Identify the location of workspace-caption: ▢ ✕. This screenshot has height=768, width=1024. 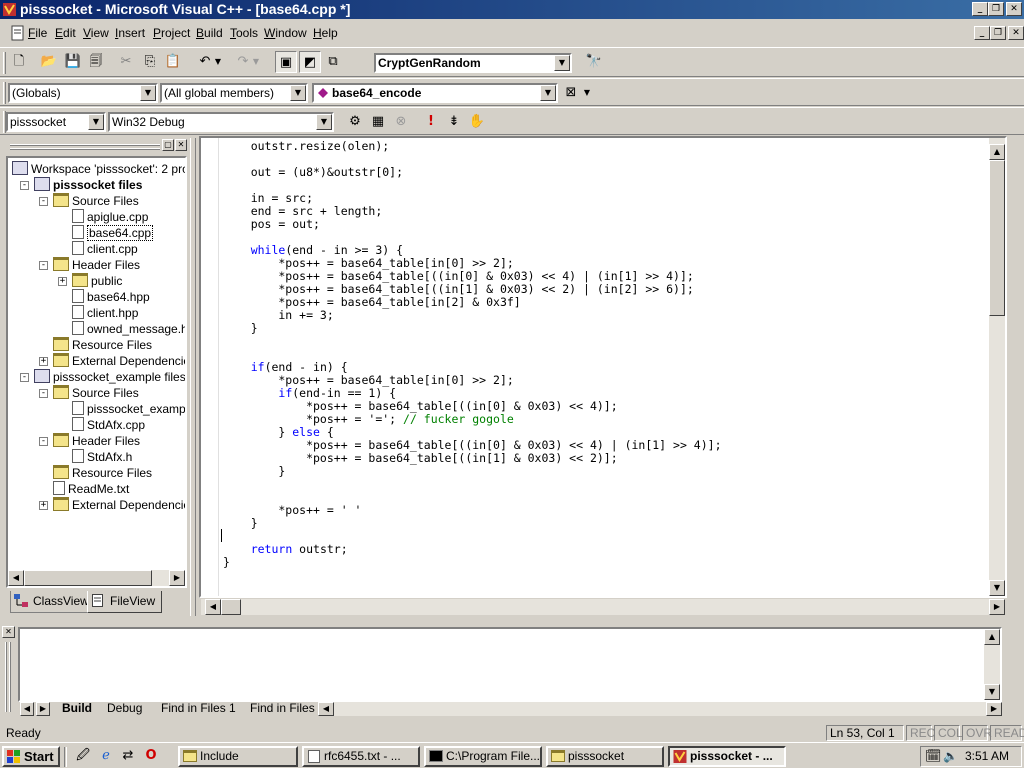
(96, 146).